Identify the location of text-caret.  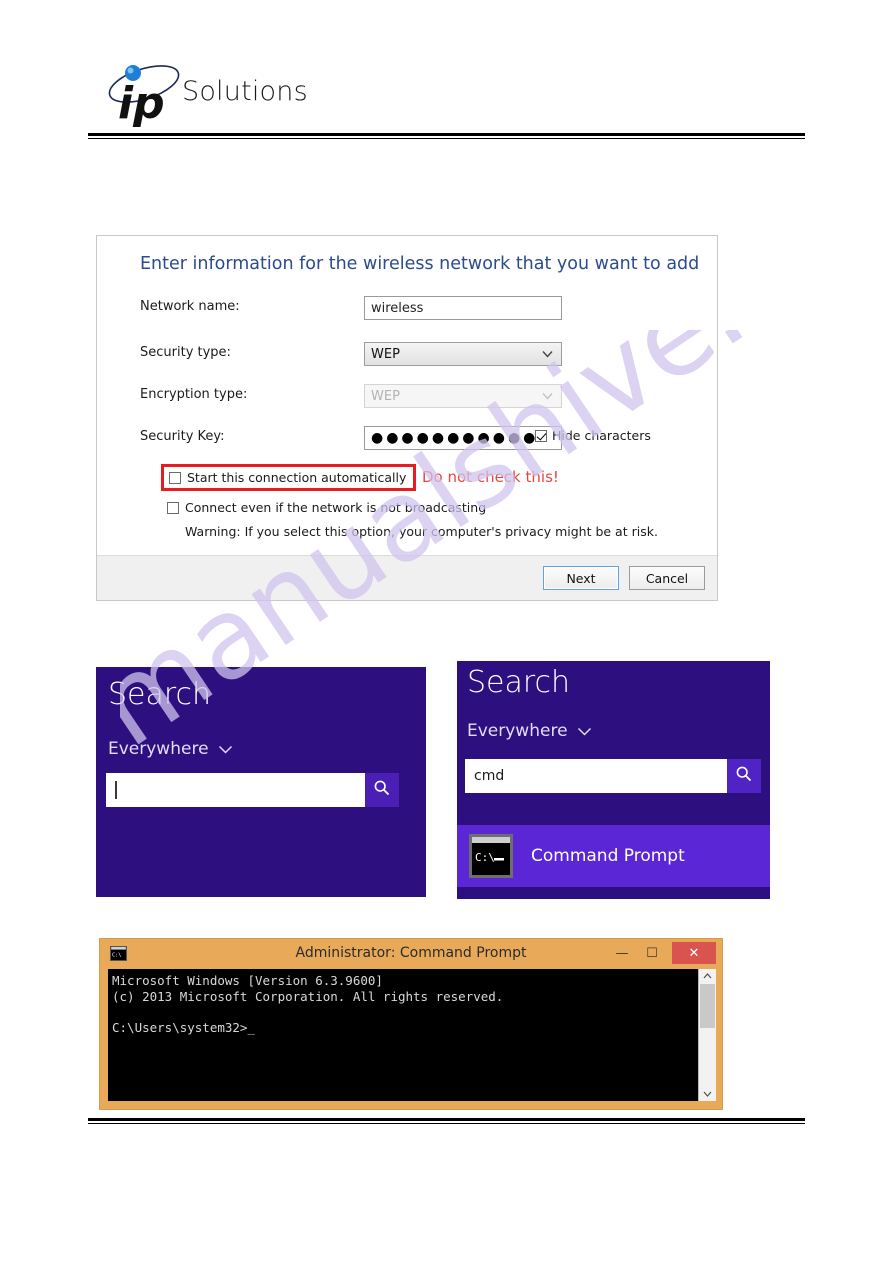
(116, 790).